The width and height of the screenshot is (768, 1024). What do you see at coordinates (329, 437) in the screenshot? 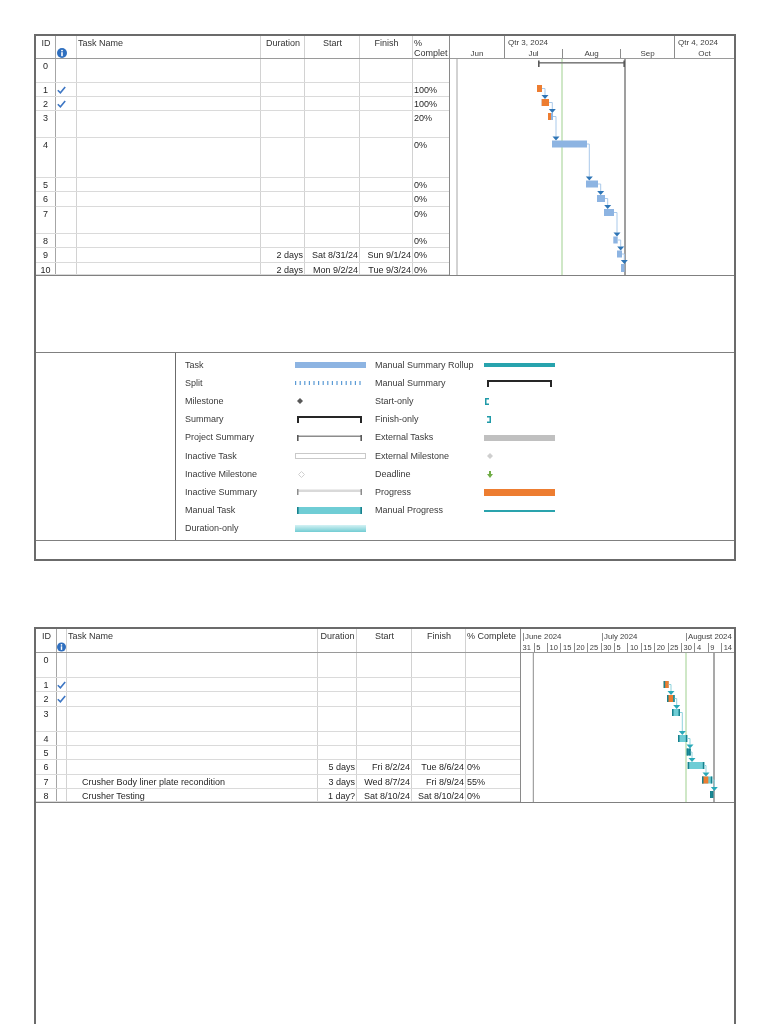
I see `project-summary-icon` at bounding box center [329, 437].